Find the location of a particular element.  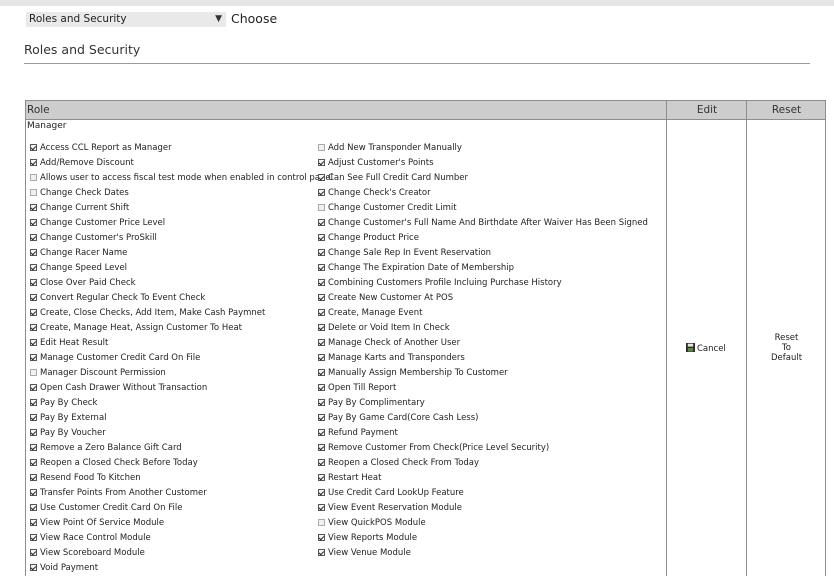

choose-button: Choose is located at coordinates (254, 18).